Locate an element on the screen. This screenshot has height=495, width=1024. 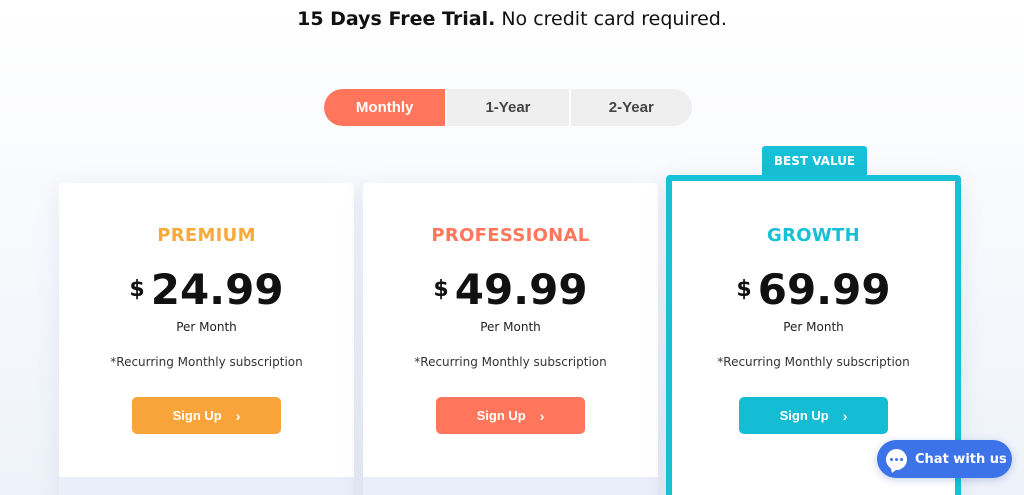
plan-price: $ 69.99 is located at coordinates (813, 290).